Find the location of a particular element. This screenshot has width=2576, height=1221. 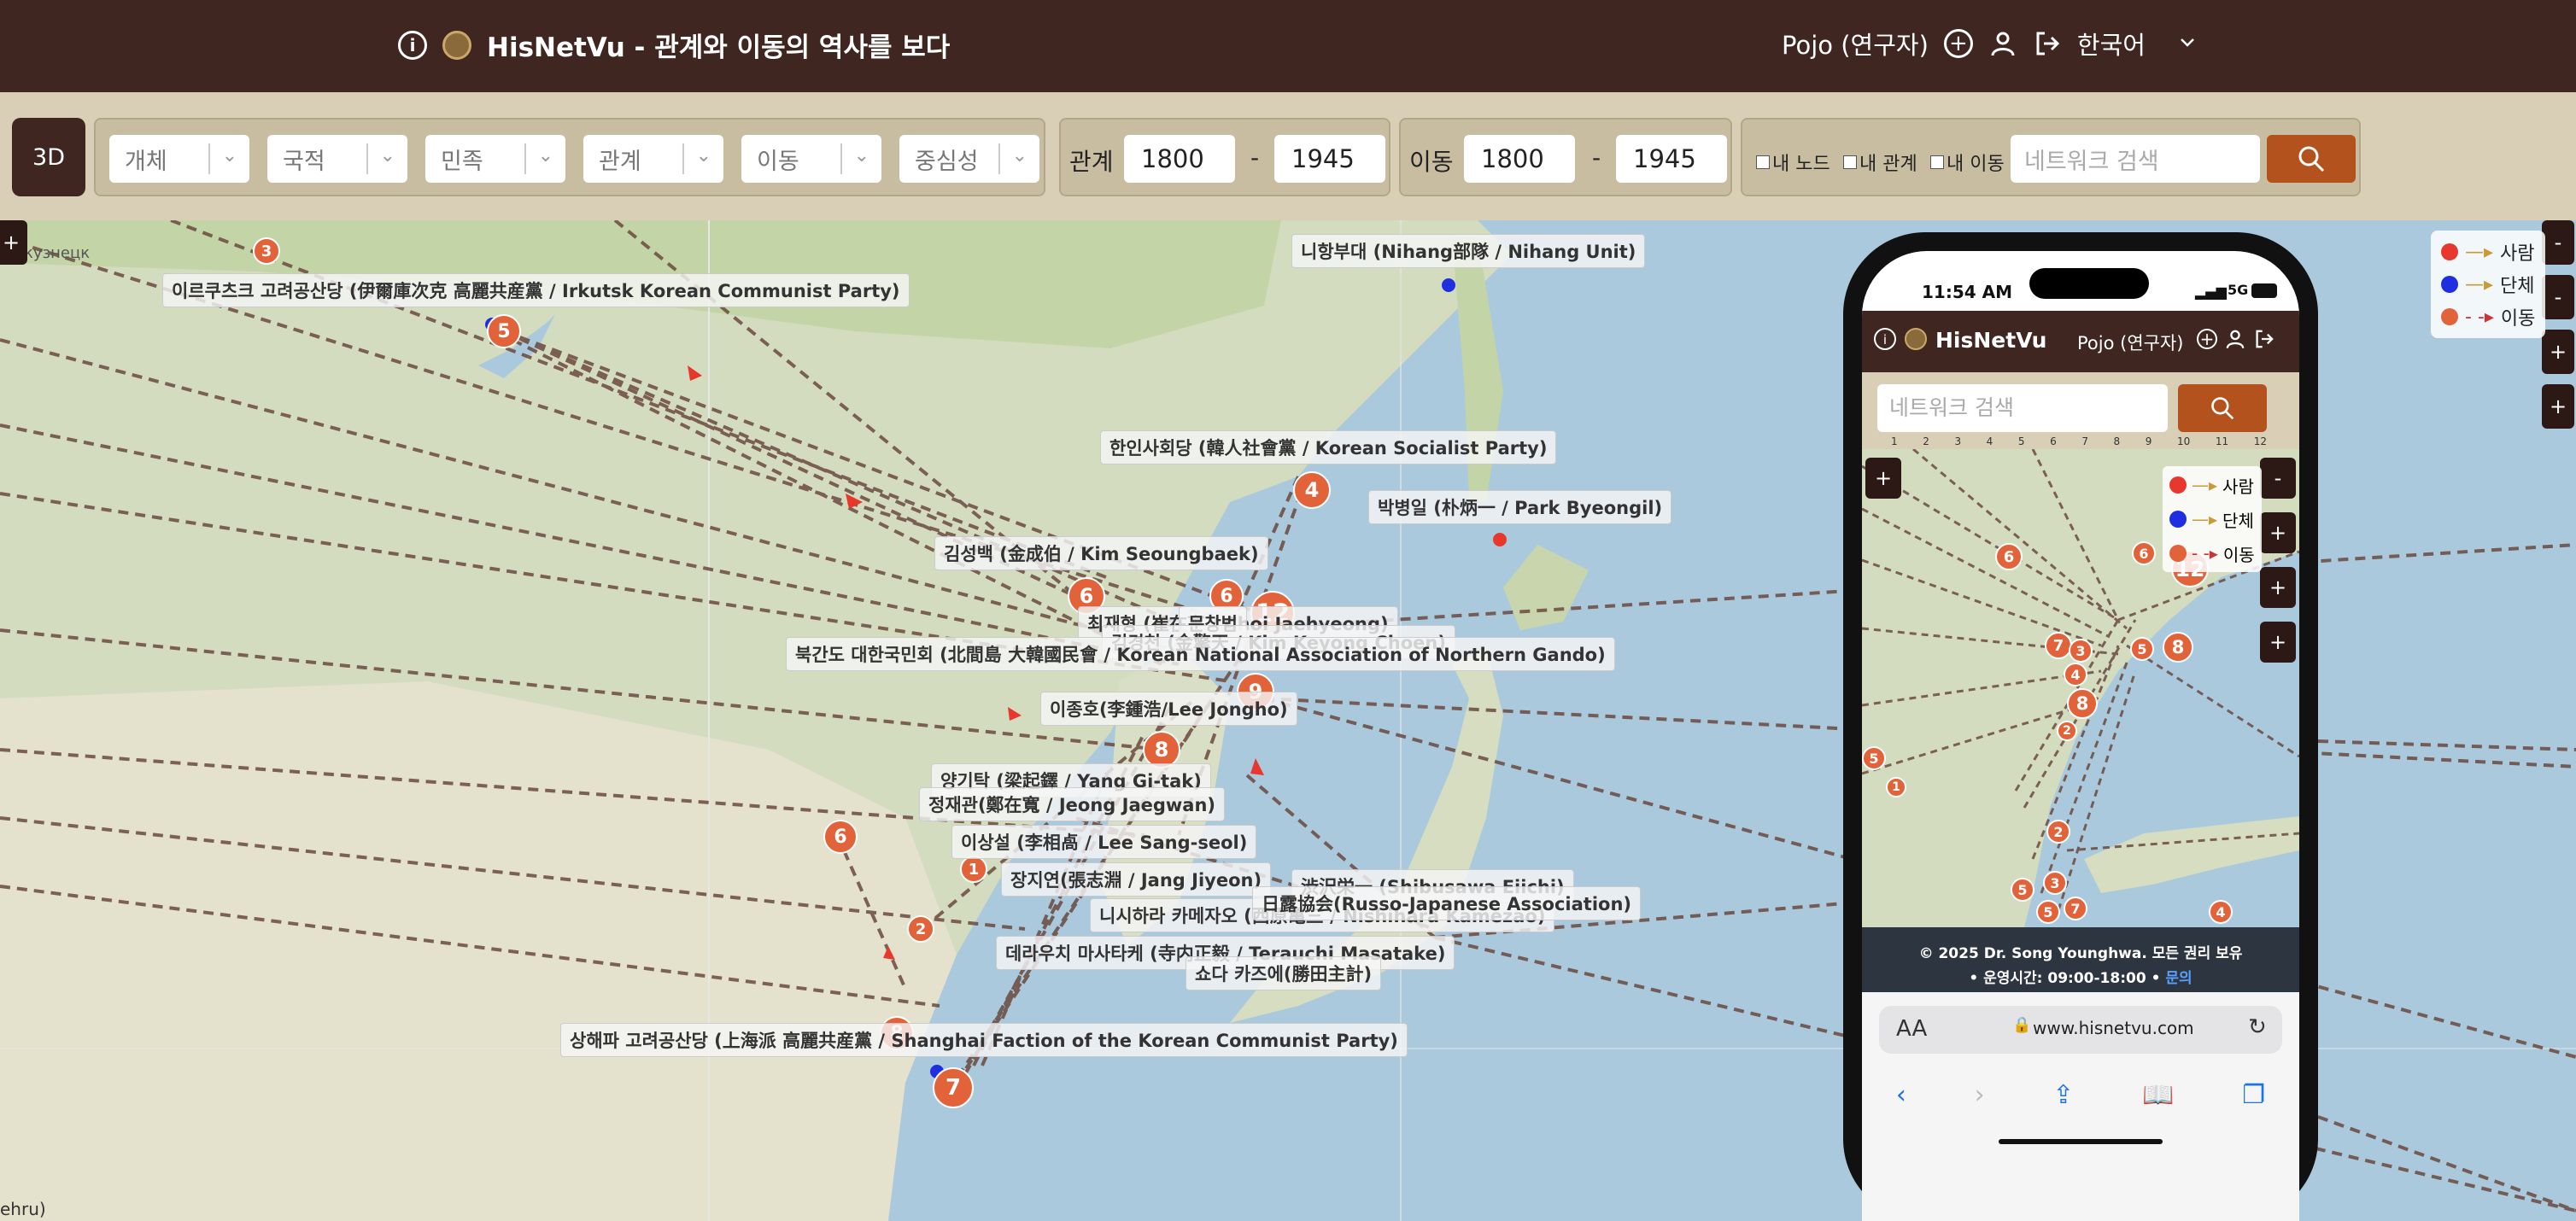

map-node-label: 이상설 (李相卨 / Lee Sang-seol) is located at coordinates (1104, 842).